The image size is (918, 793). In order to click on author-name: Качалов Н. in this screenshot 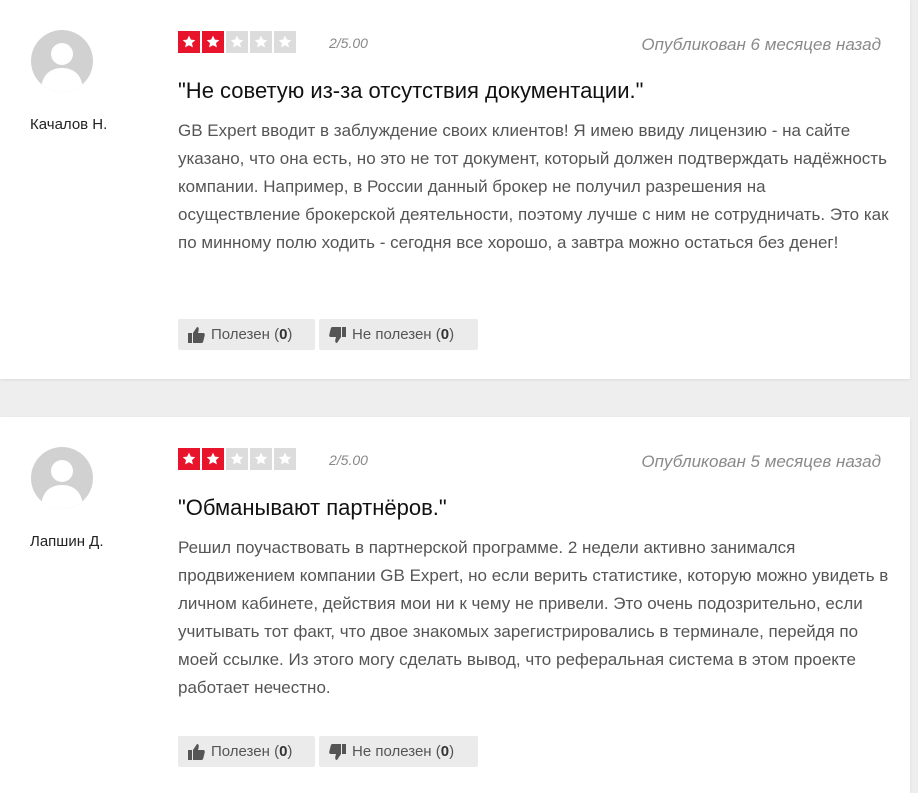, I will do `click(69, 124)`.